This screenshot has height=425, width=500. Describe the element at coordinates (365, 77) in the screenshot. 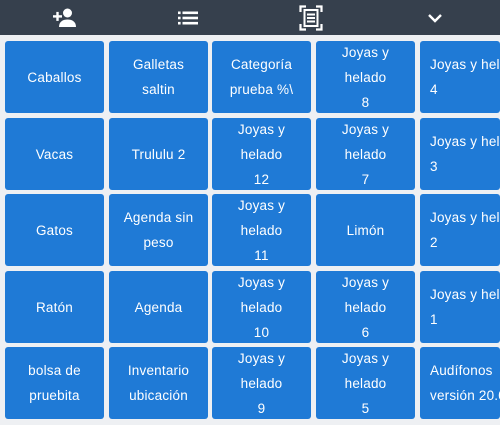

I see `category-tile: Joyas y helado 8` at that location.